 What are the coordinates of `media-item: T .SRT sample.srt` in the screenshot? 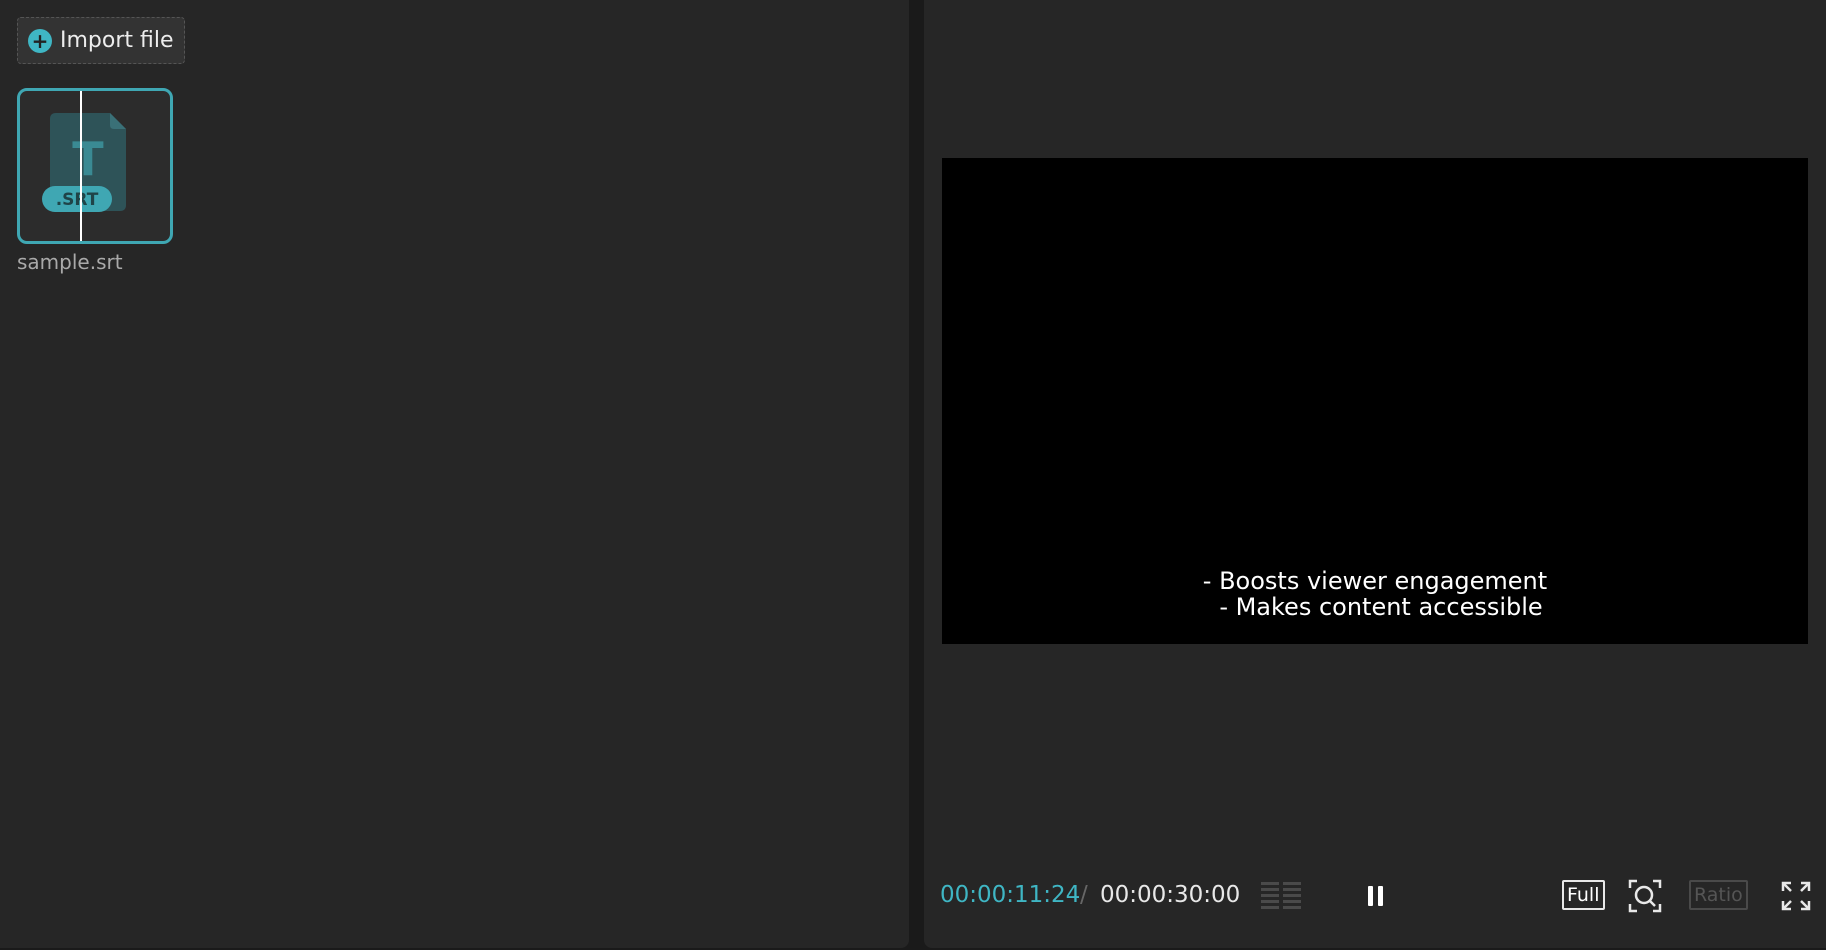 It's located at (95, 181).